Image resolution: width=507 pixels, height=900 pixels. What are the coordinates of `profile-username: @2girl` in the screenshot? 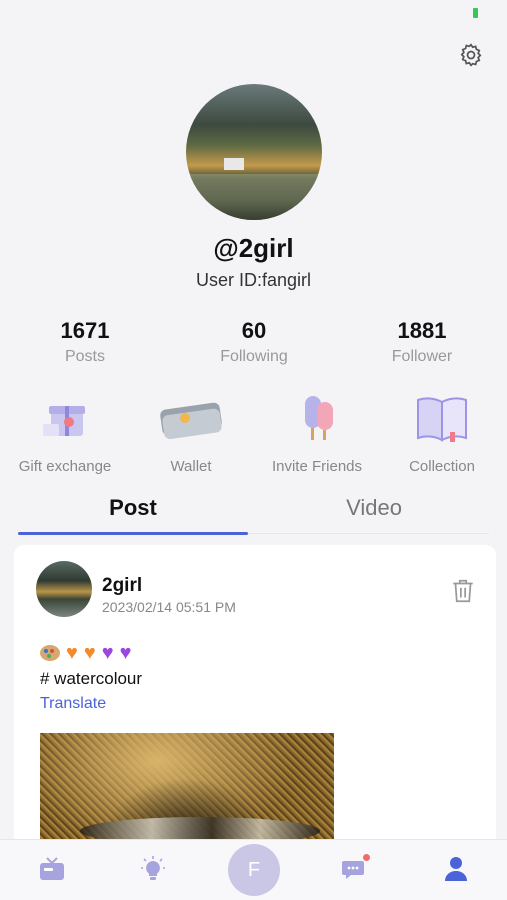 It's located at (253, 248).